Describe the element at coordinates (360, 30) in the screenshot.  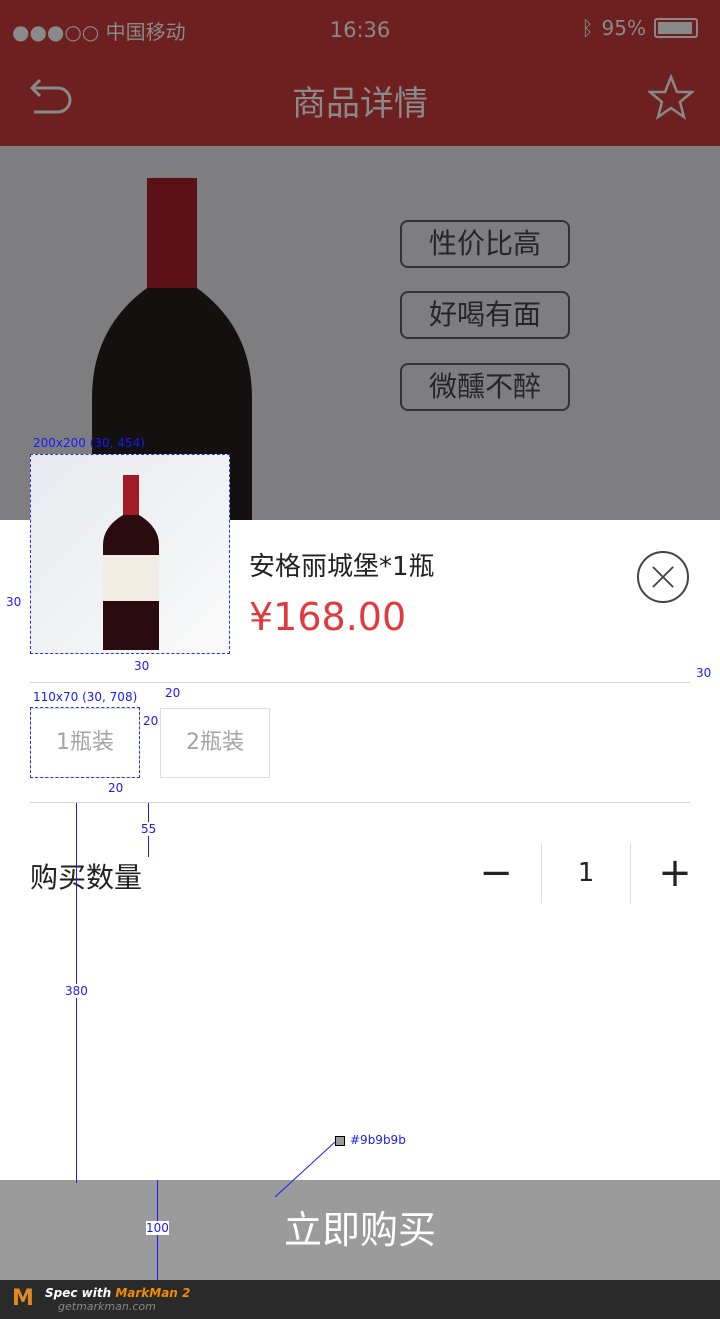
I see `status-bar: ●●●○○ 中国移动 16:36 ᛒ 95%` at that location.